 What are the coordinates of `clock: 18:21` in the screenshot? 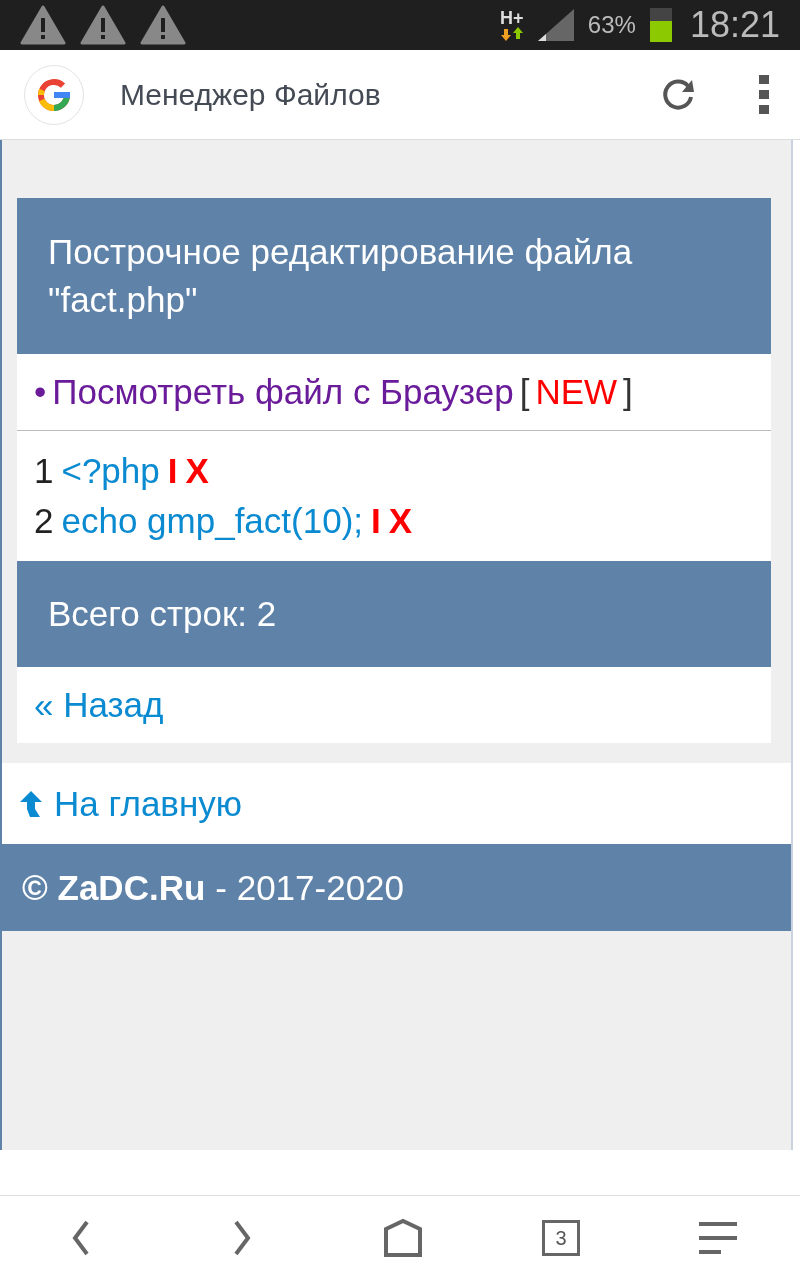 It's located at (734, 25).